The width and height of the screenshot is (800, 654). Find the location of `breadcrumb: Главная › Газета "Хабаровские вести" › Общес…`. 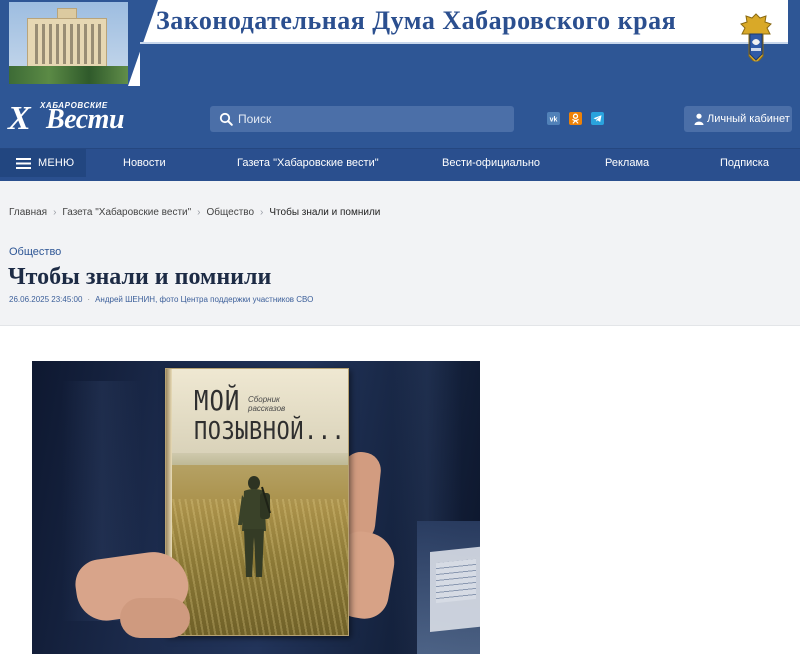

breadcrumb: Главная › Газета "Хабаровские вести" › Общес… is located at coordinates (194, 212).